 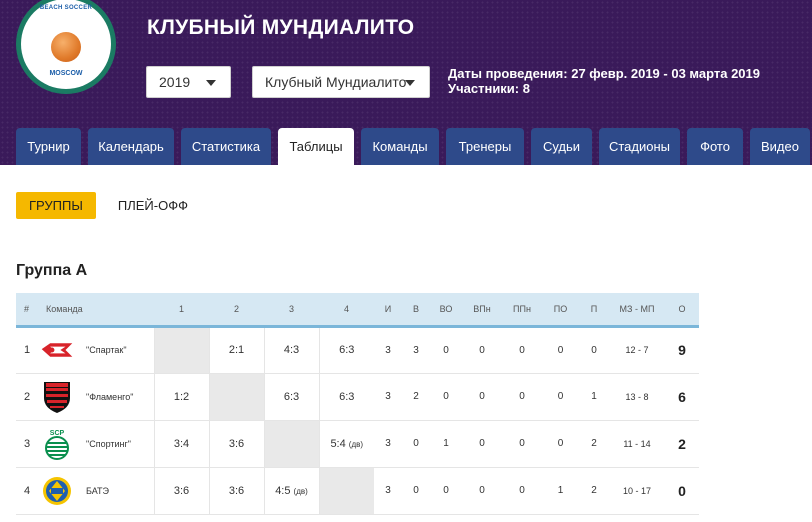 What do you see at coordinates (482, 308) in the screenshot?
I see `col-header: ВПн` at bounding box center [482, 308].